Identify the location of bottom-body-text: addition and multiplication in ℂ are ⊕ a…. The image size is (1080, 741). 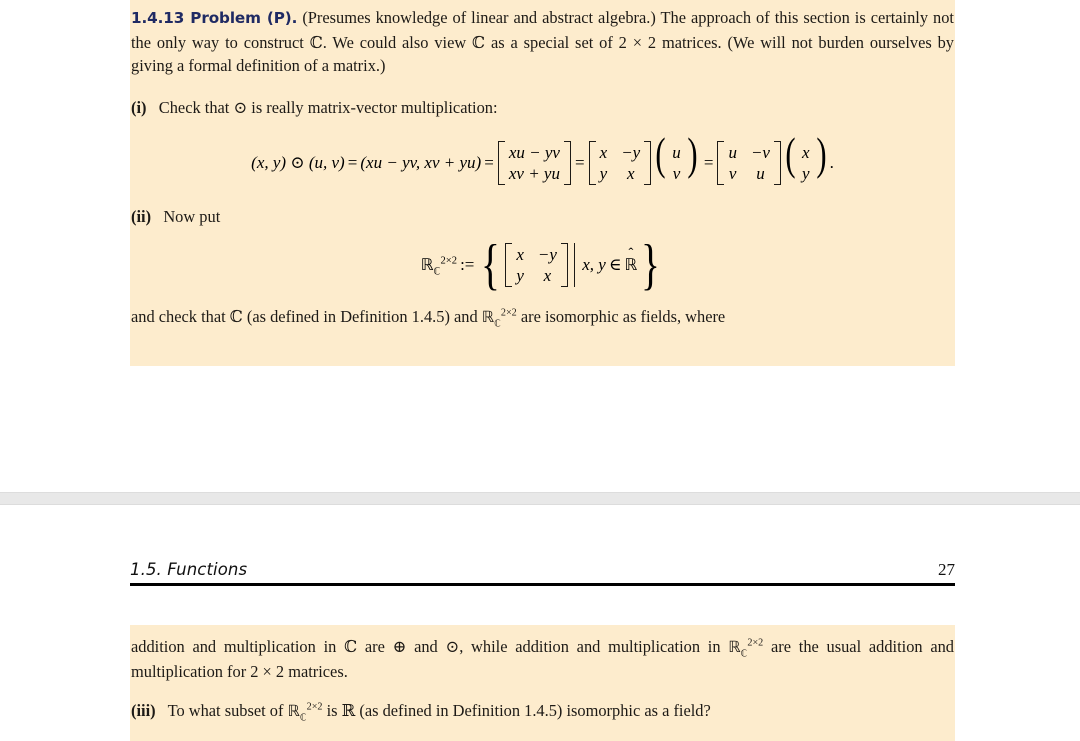
(542, 679).